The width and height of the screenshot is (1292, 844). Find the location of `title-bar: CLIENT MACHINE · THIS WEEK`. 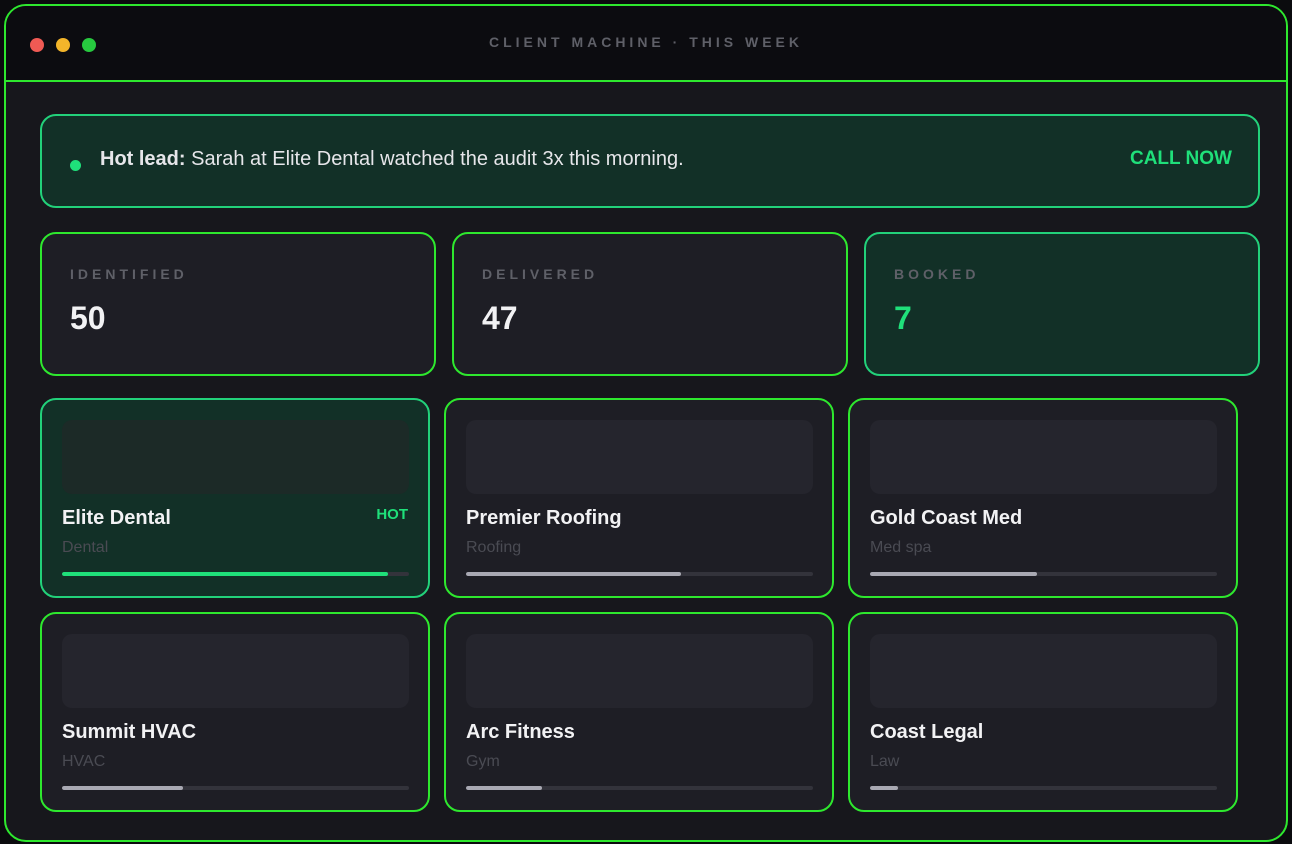

title-bar: CLIENT MACHINE · THIS WEEK is located at coordinates (646, 44).